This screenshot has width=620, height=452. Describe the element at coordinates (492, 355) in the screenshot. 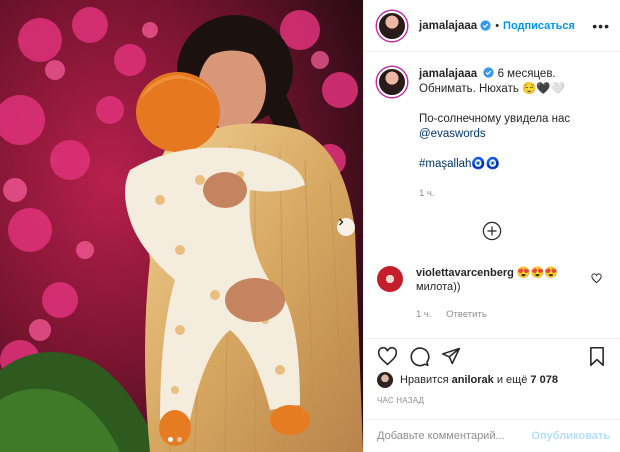

I see `post-actions-bar` at that location.